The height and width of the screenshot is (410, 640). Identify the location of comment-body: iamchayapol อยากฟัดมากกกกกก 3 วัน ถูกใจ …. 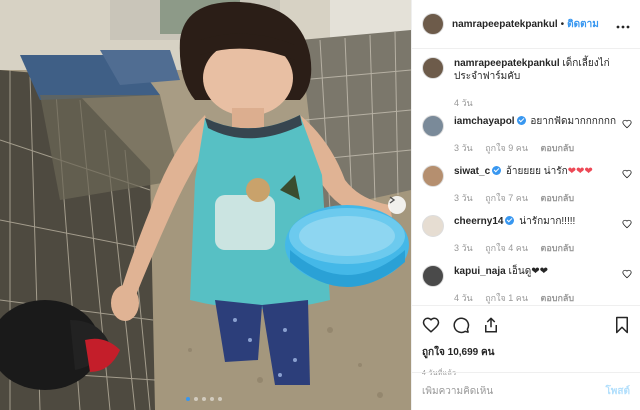
(536, 135).